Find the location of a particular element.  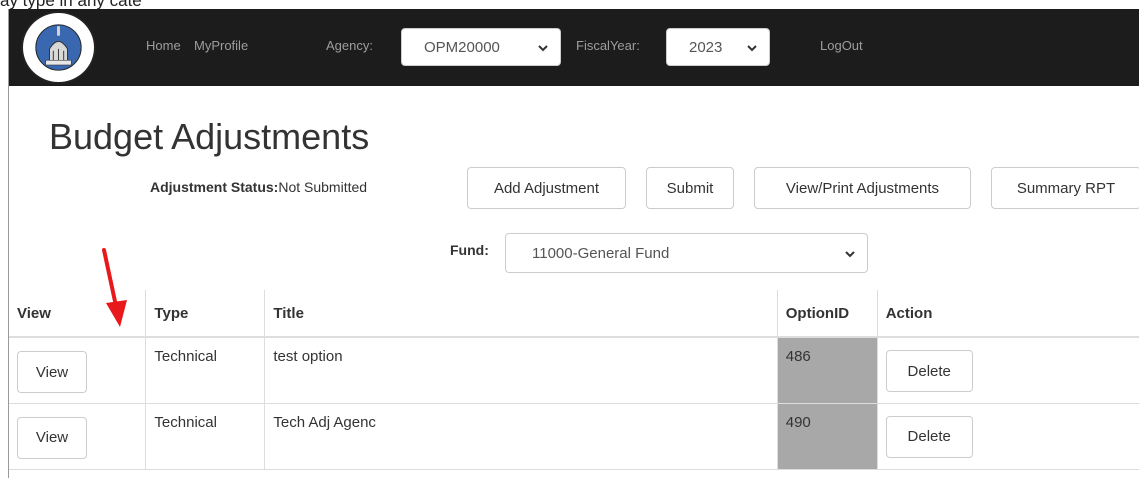

view-print-adjustments-button: View/Print Adjustments is located at coordinates (862, 188).